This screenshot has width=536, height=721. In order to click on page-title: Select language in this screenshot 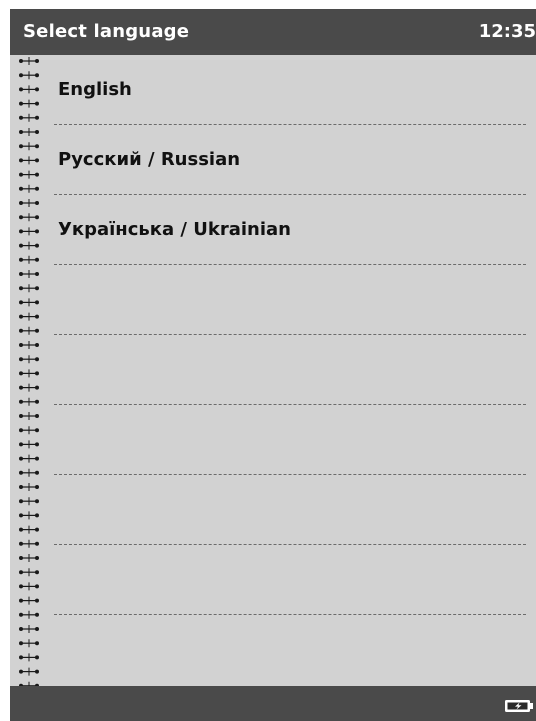, I will do `click(106, 31)`.